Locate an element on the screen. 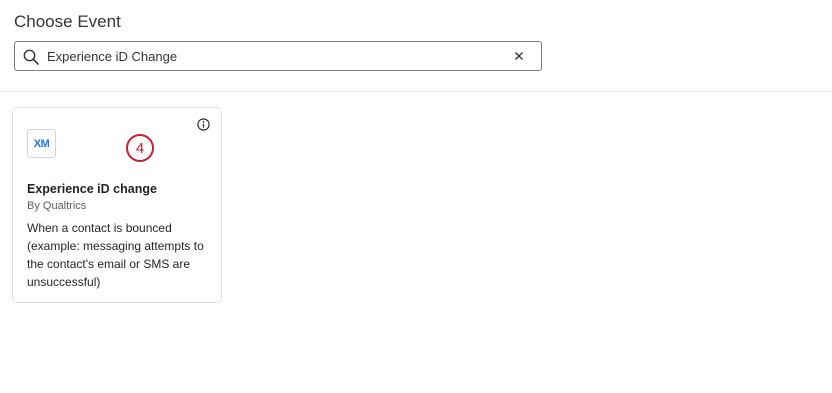 This screenshot has width=832, height=393. info-icon is located at coordinates (203, 124).